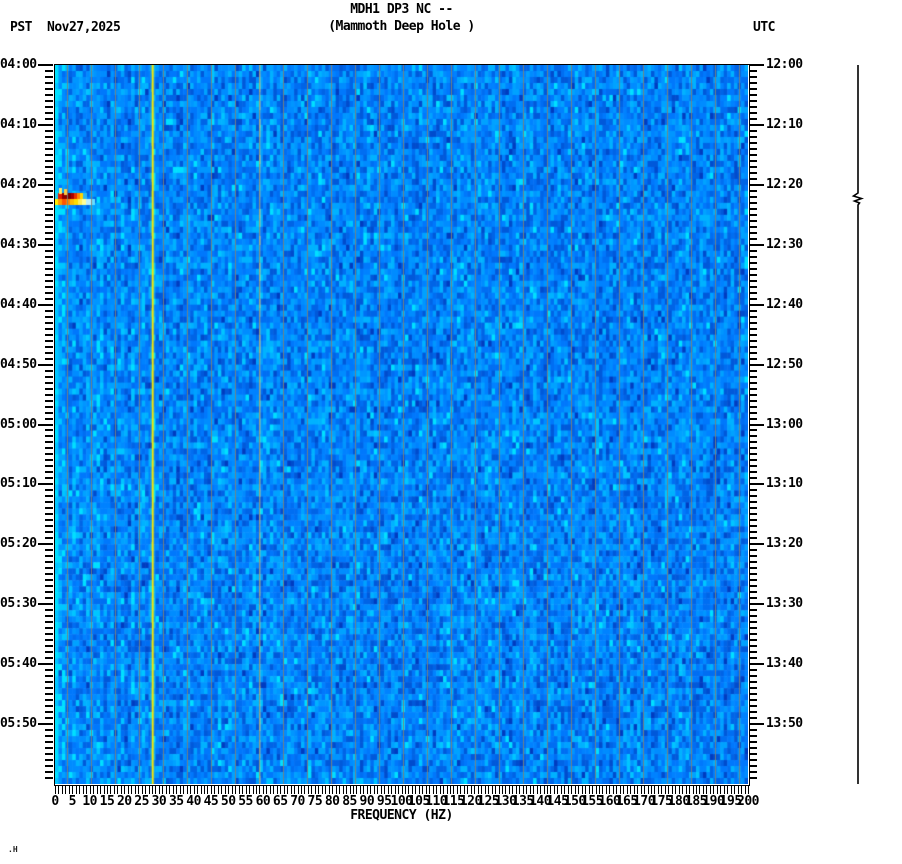 The width and height of the screenshot is (902, 864). Describe the element at coordinates (764, 27) in the screenshot. I see `timezone-right-label: UTC` at that location.